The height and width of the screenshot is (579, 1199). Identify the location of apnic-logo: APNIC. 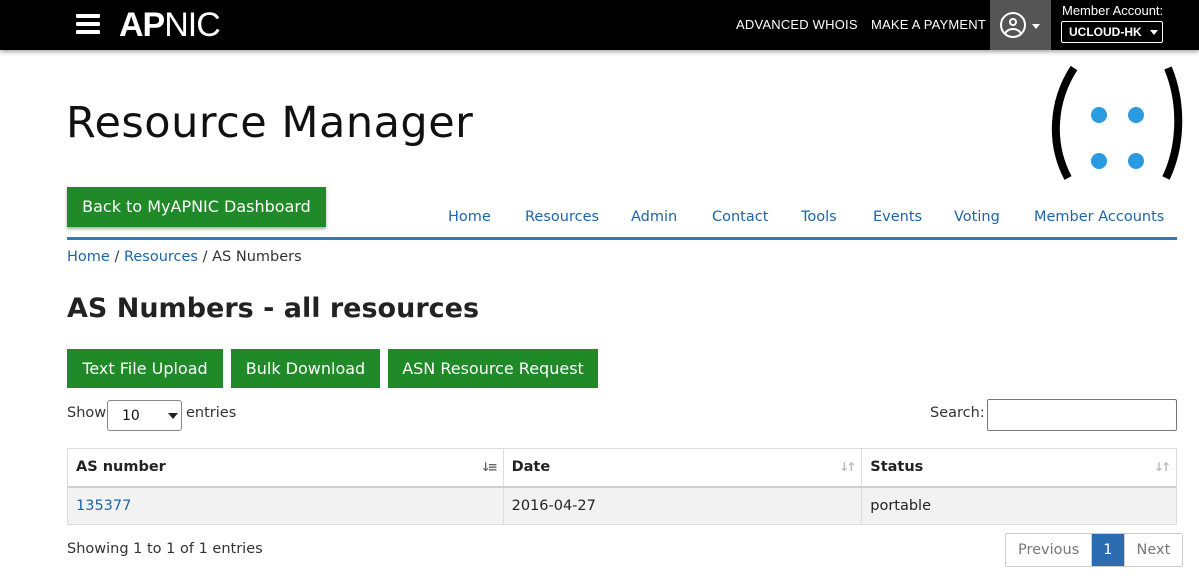
(170, 25).